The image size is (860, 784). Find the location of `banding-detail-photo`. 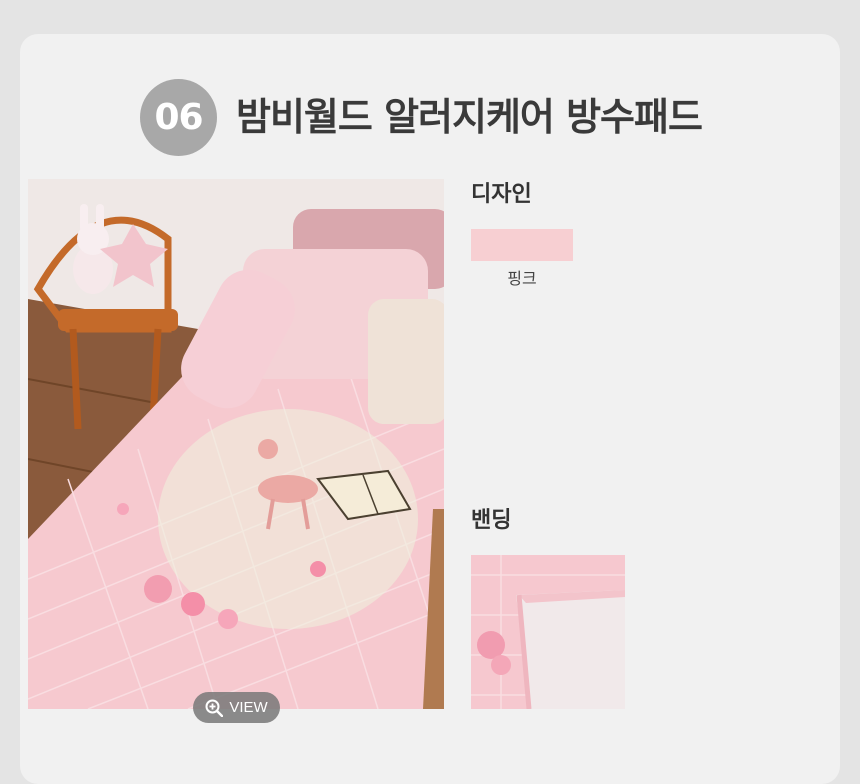

banding-detail-photo is located at coordinates (548, 632).